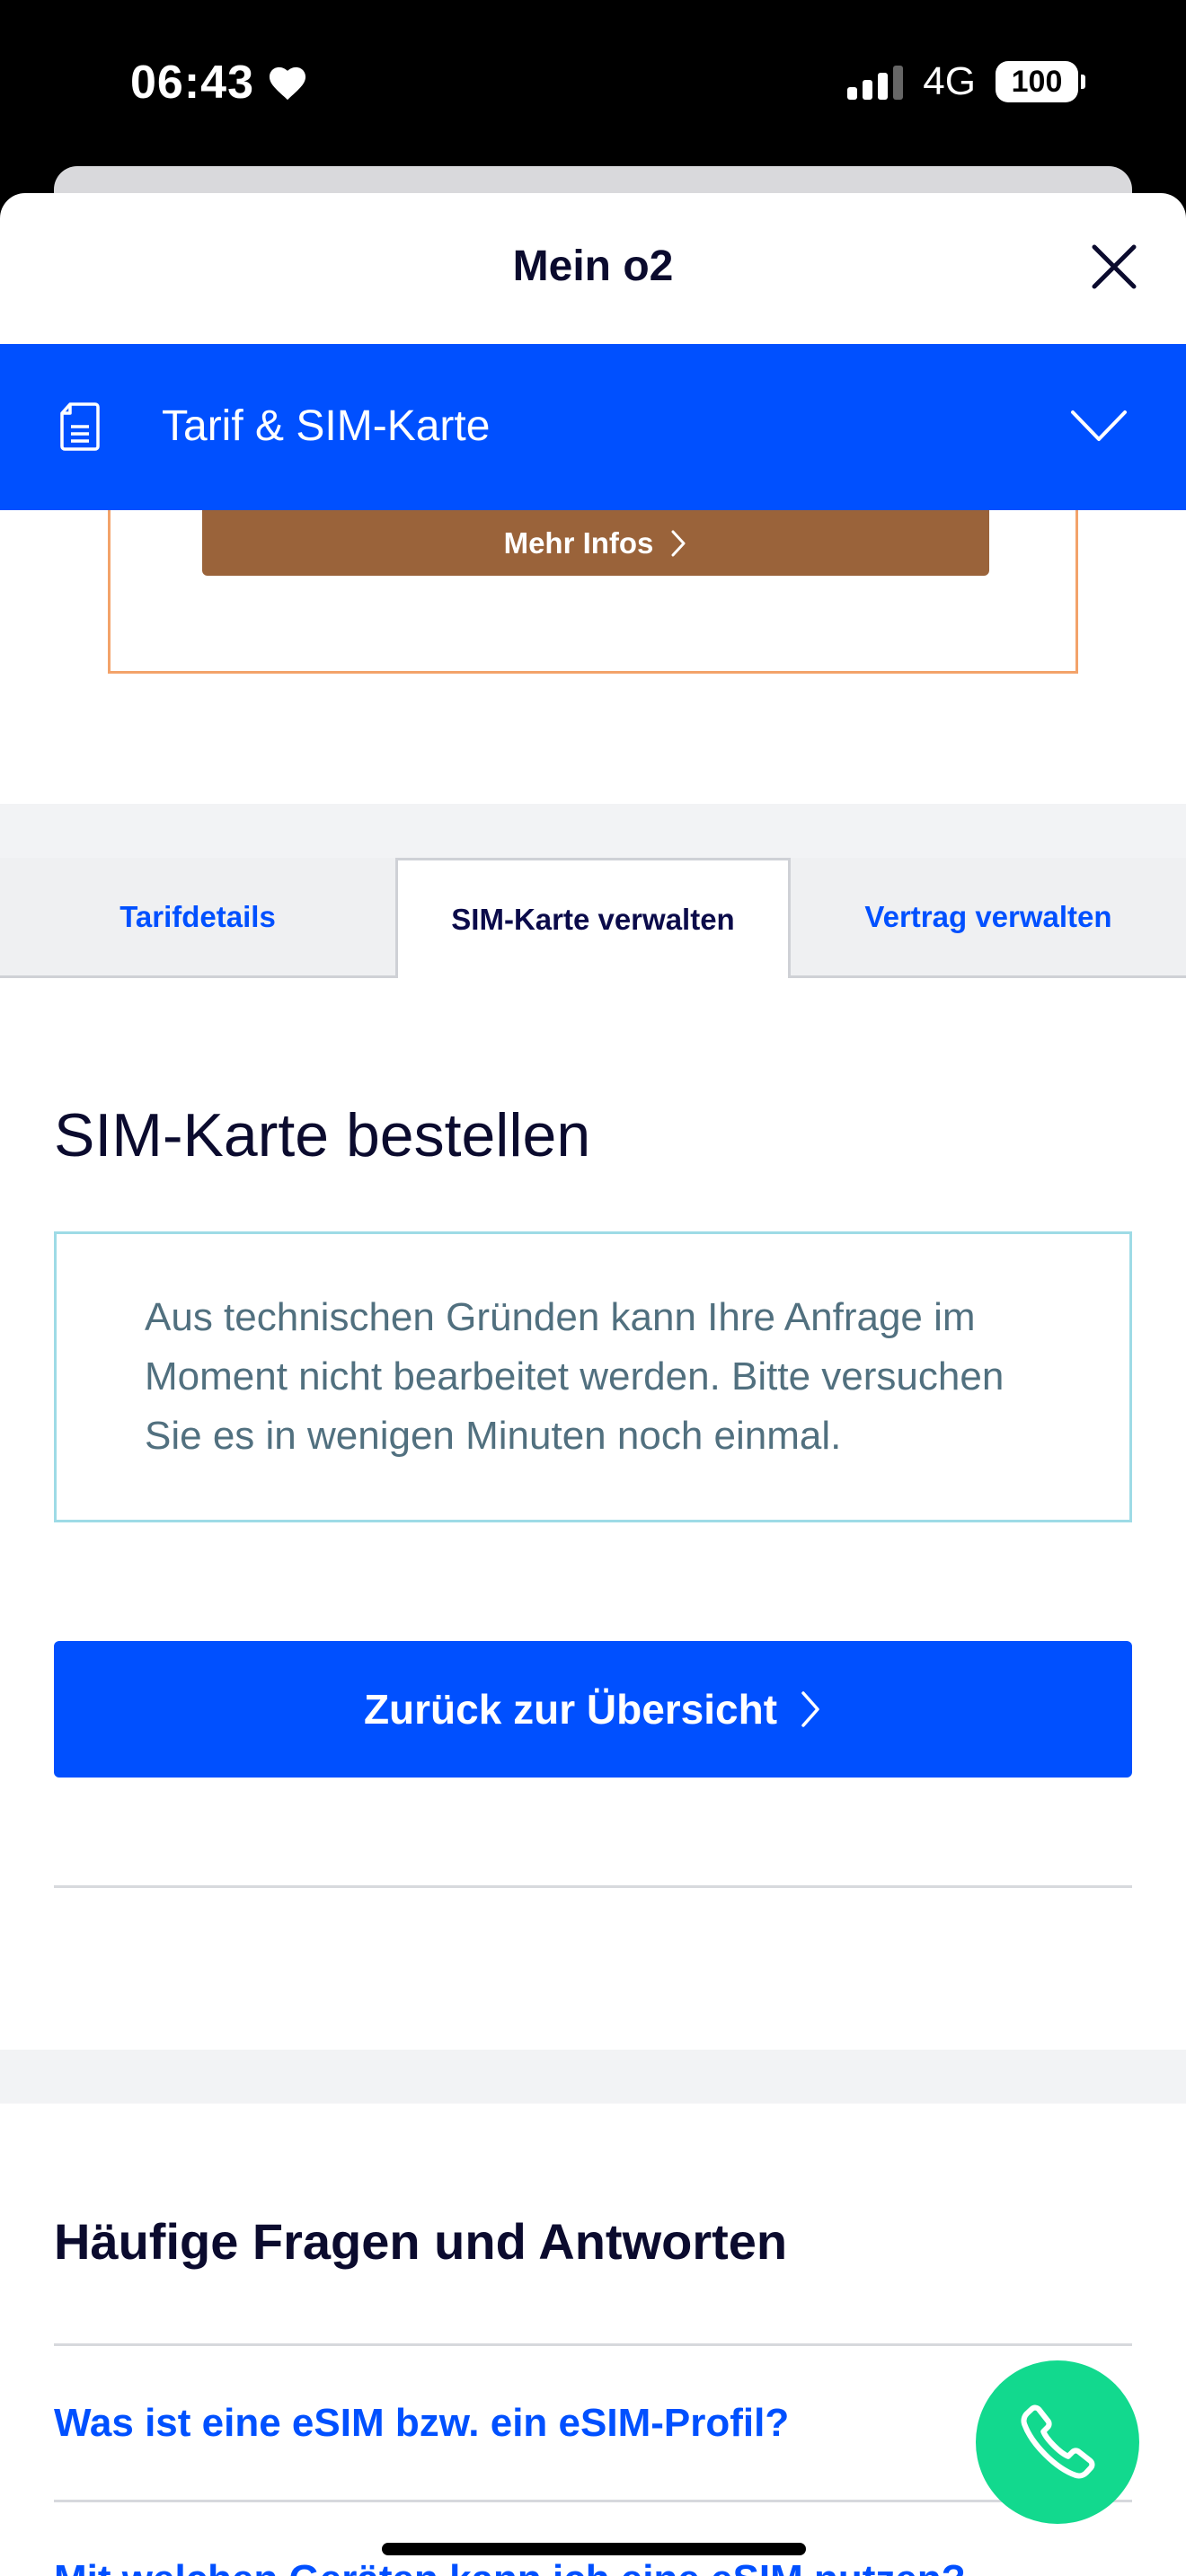 The width and height of the screenshot is (1186, 2576). I want to click on tab-tarifdetails: Tarifdetails, so click(197, 918).